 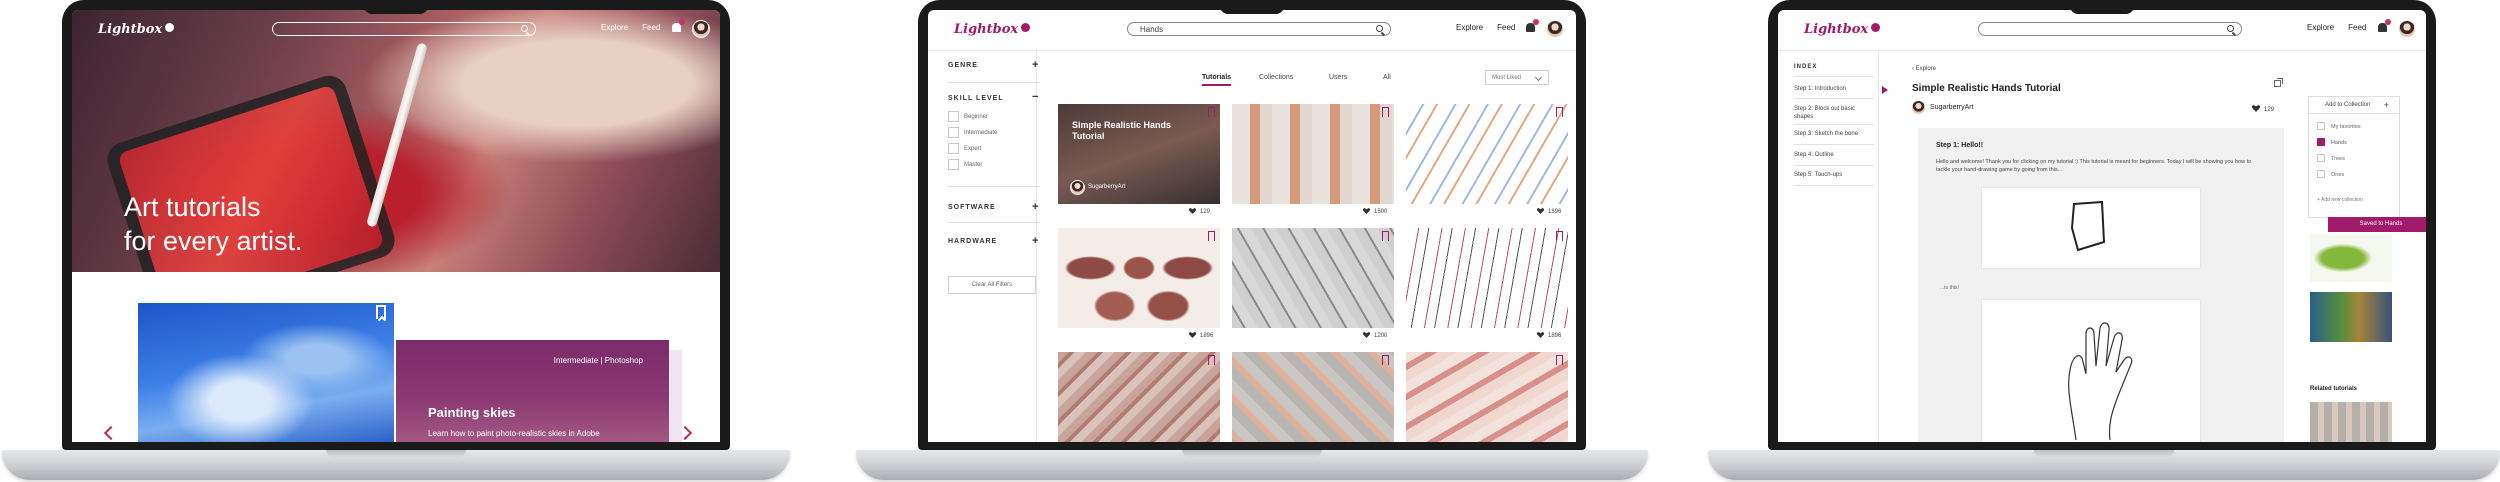 I want to click on sort-dropdown: Most Liked, so click(x=1517, y=77).